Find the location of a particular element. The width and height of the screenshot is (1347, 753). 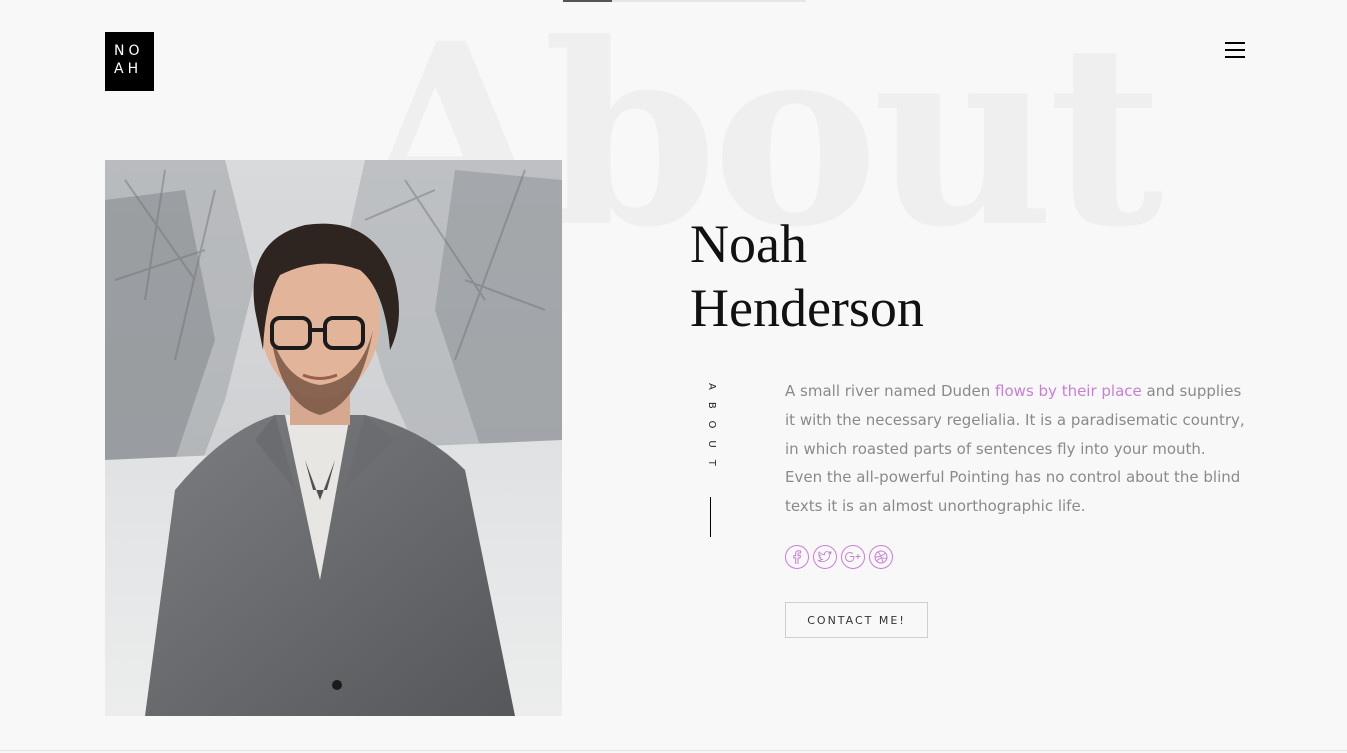

google-plus-icon is located at coordinates (853, 557).